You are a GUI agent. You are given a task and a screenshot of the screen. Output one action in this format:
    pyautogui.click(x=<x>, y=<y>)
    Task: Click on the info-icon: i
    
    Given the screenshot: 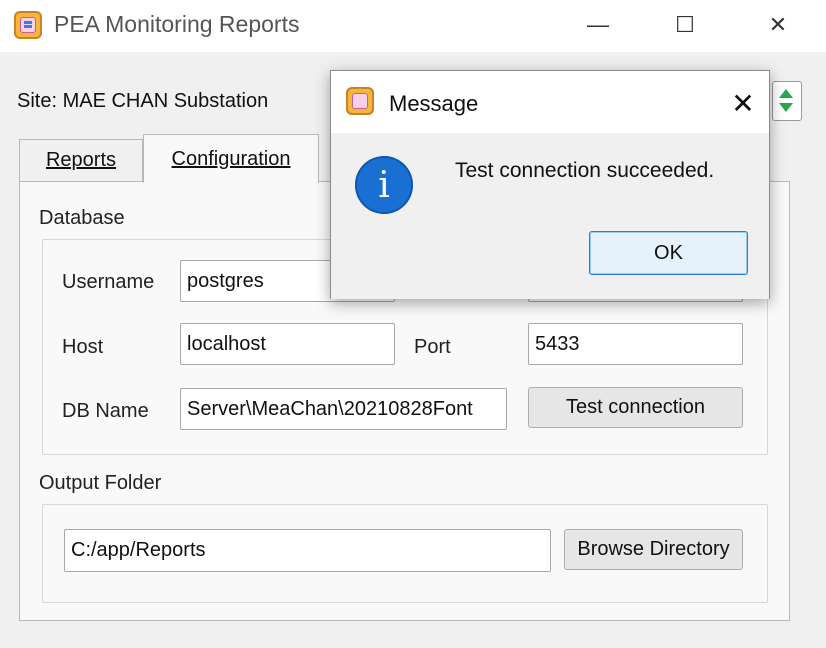 What is the action you would take?
    pyautogui.click(x=384, y=185)
    